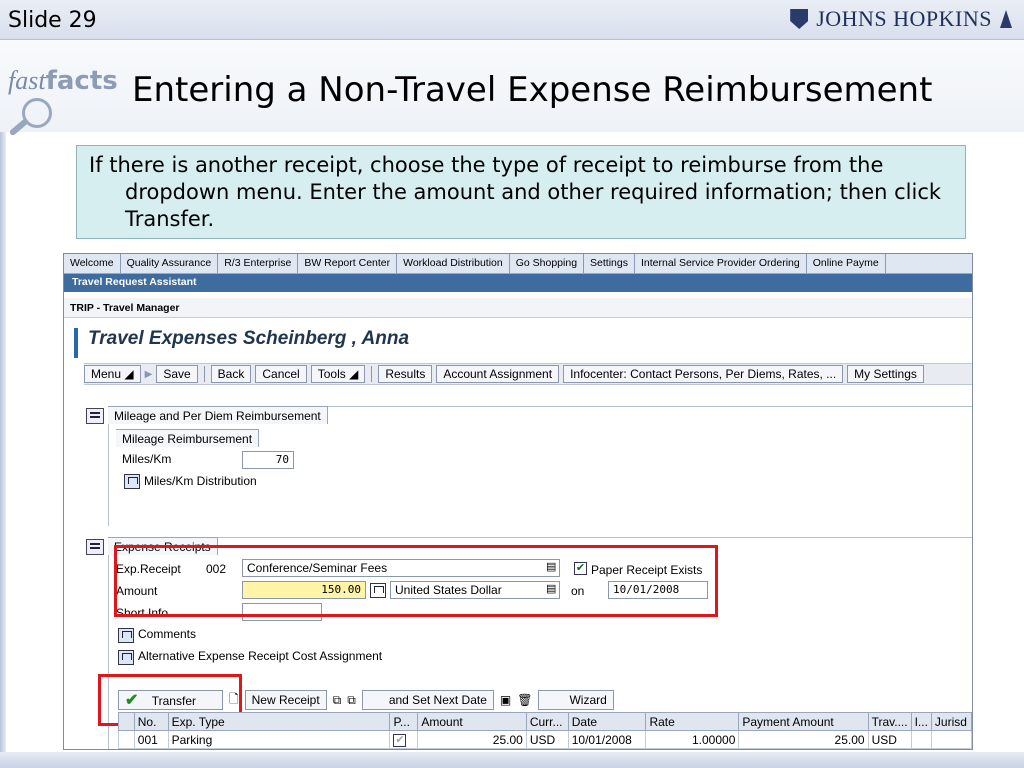 The width and height of the screenshot is (1024, 768). Describe the element at coordinates (348, 263) in the screenshot. I see `top-tab-bw-report-center: BW Report Center` at that location.